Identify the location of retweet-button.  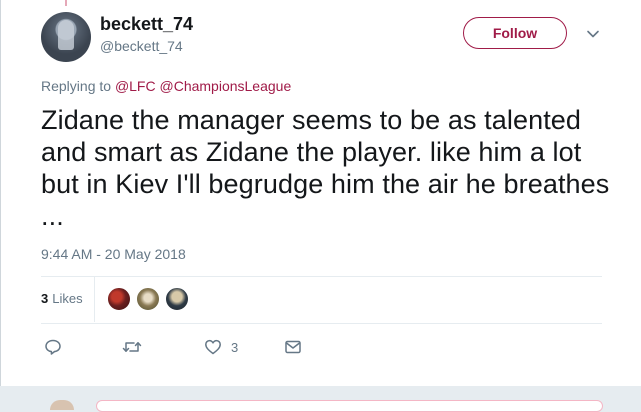
(132, 347).